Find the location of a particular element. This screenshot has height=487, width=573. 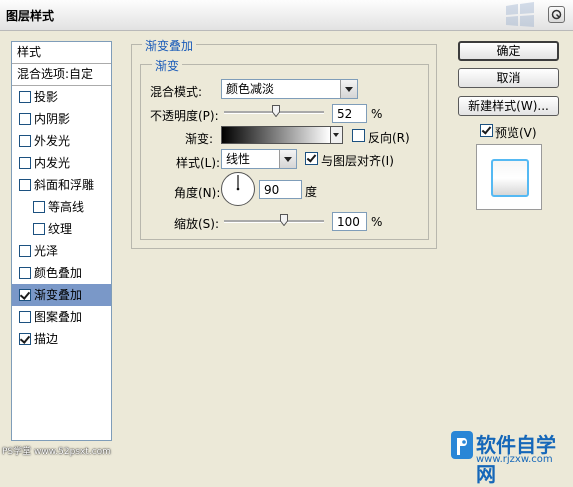

gradient-group-title: 渐变 is located at coordinates (167, 65).